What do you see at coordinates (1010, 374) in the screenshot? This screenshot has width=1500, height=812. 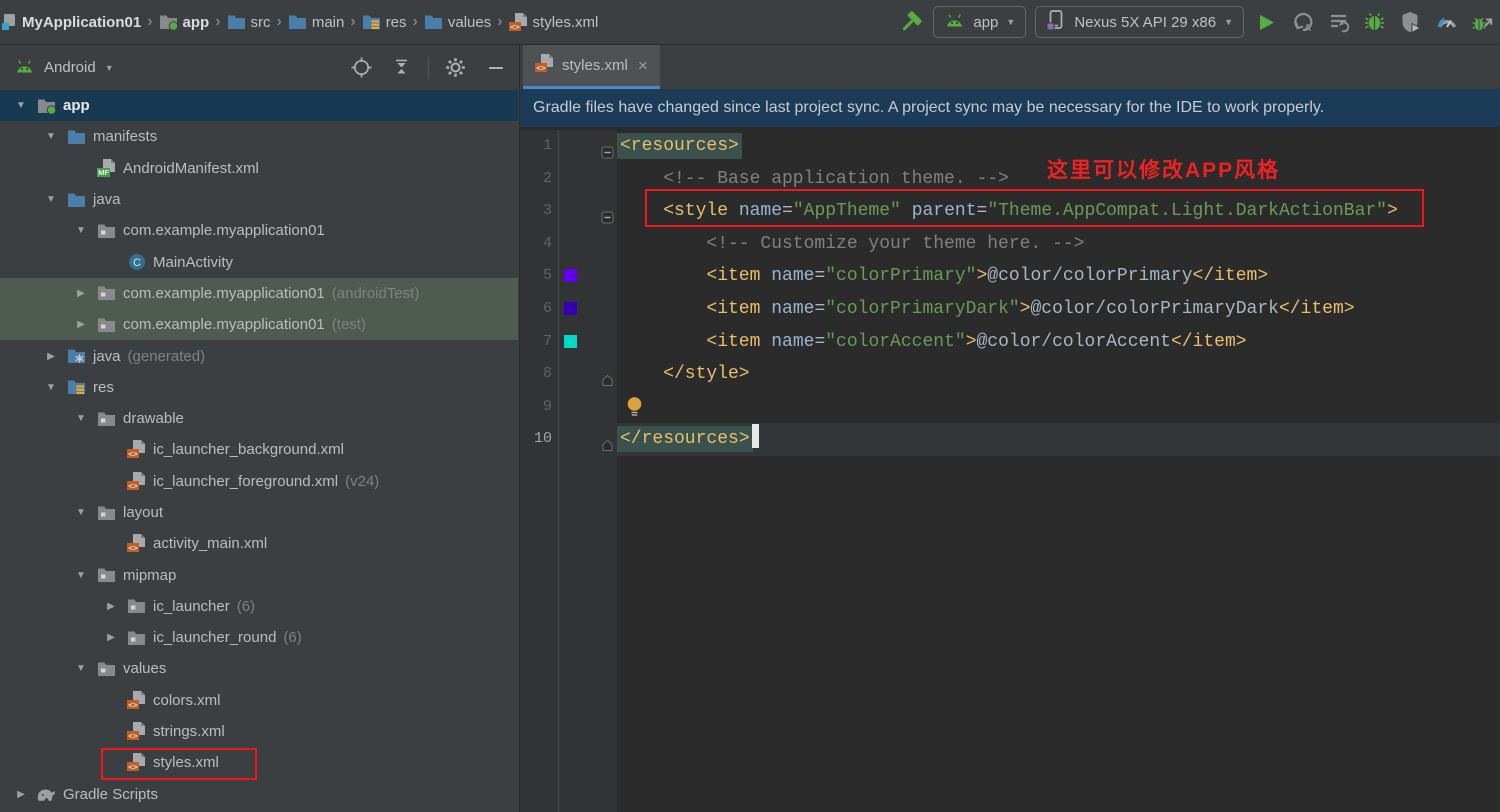 I see `code-line-8: 8 </style>` at bounding box center [1010, 374].